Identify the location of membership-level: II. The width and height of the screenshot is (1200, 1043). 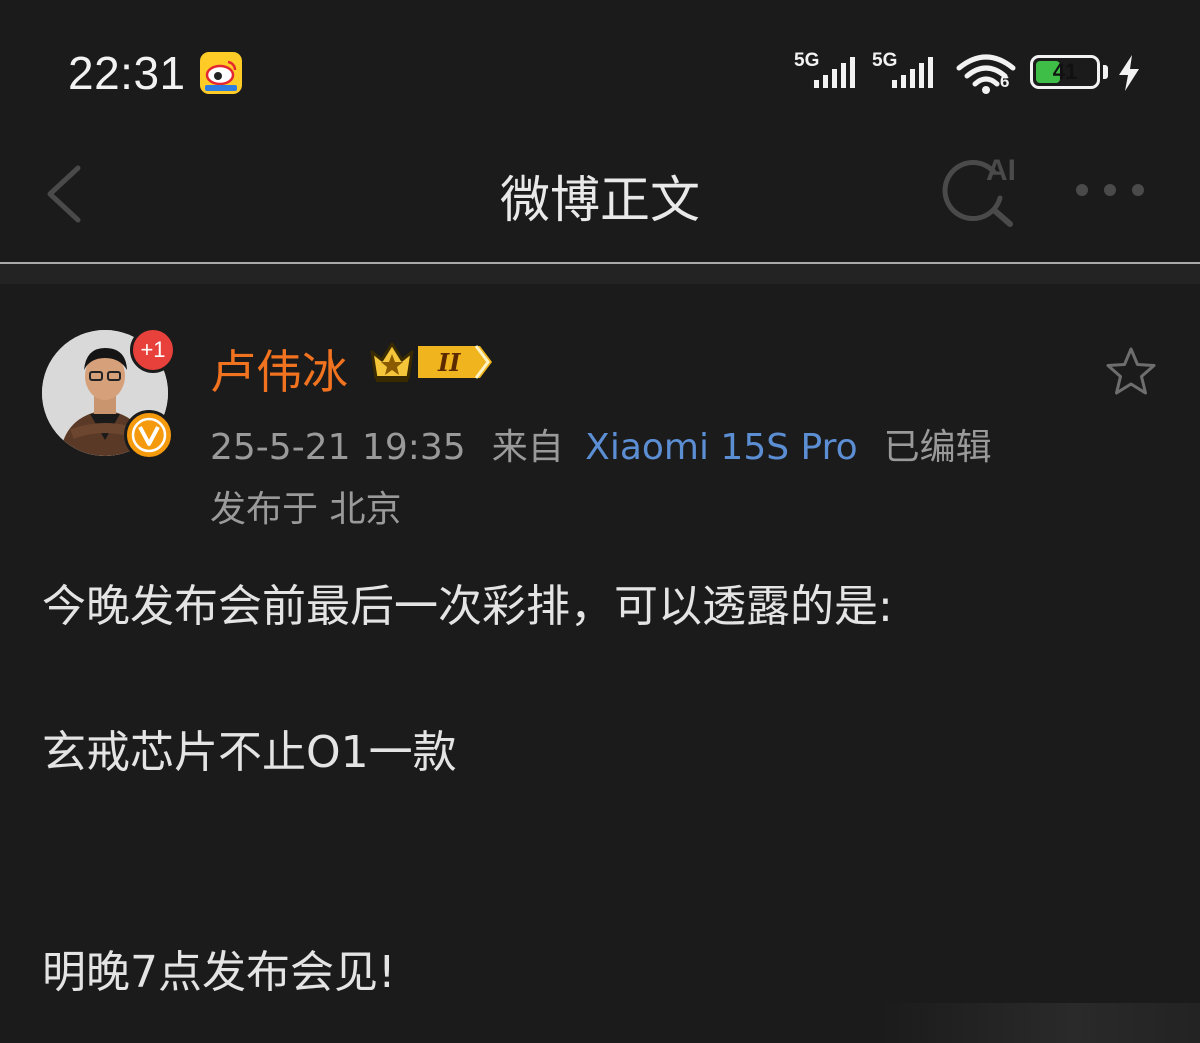
(449, 362).